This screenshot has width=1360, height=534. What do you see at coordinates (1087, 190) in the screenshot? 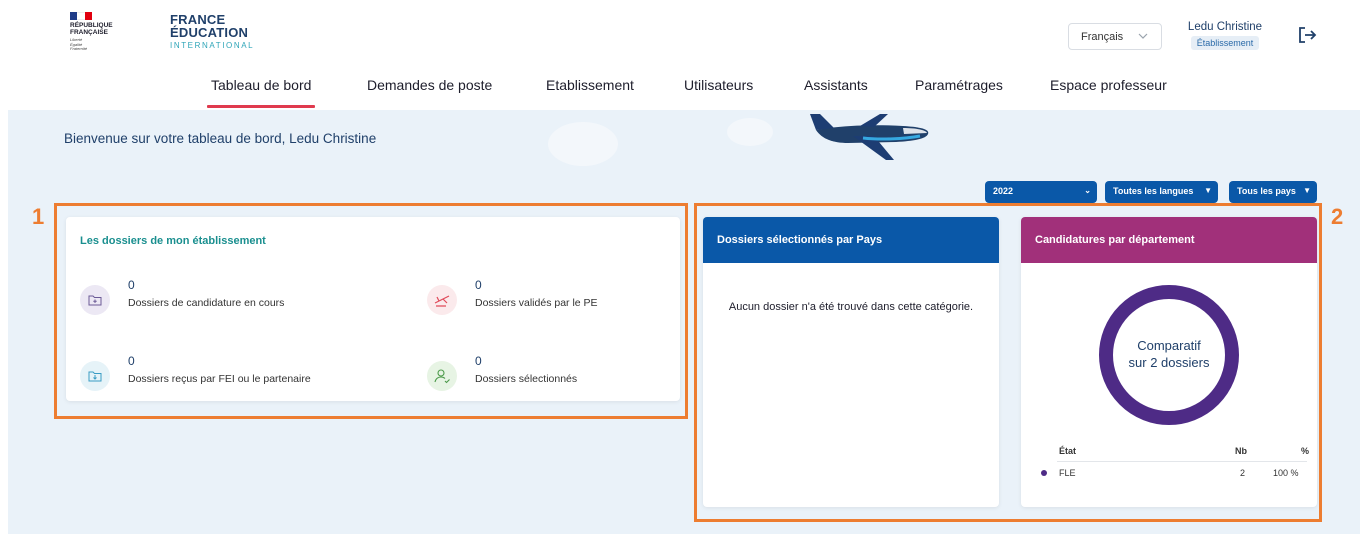
I see `chevron-down-icon: ⌄` at bounding box center [1087, 190].